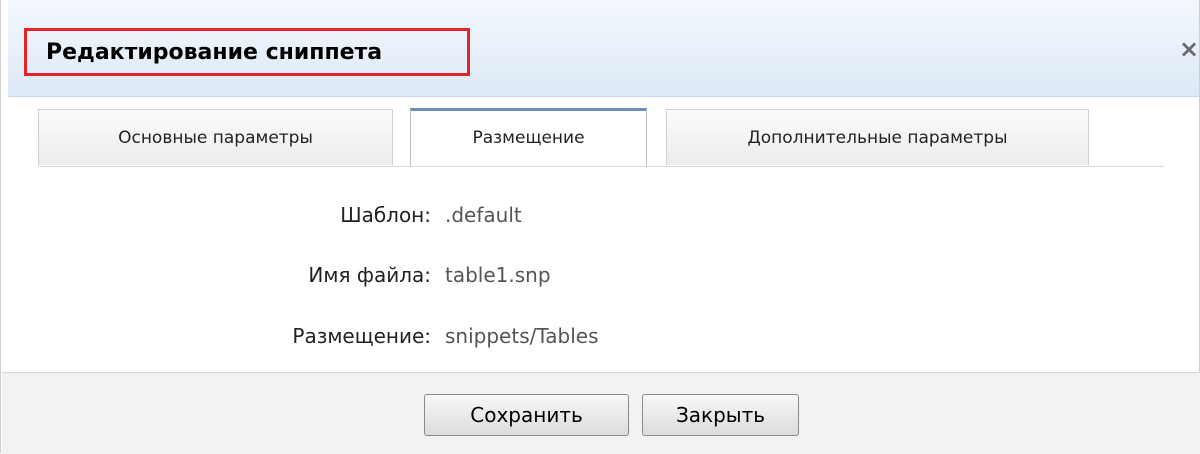 This screenshot has height=454, width=1200. Describe the element at coordinates (877, 137) in the screenshot. I see `tab-additional-parameters: Дополнительные параметры` at that location.